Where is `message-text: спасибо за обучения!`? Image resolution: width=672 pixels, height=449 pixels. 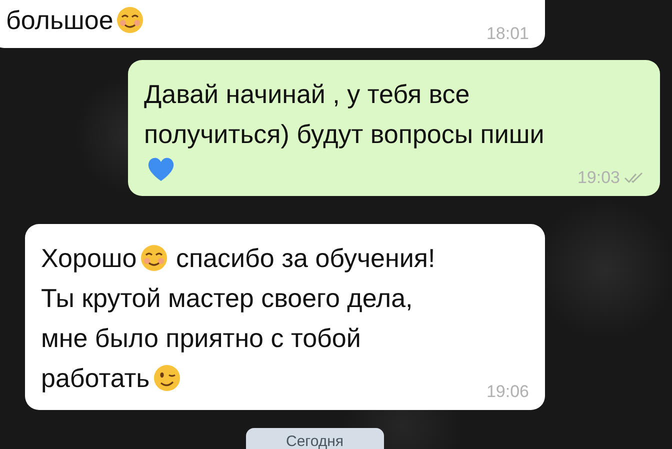 message-text: спасибо за обучения! is located at coordinates (305, 258).